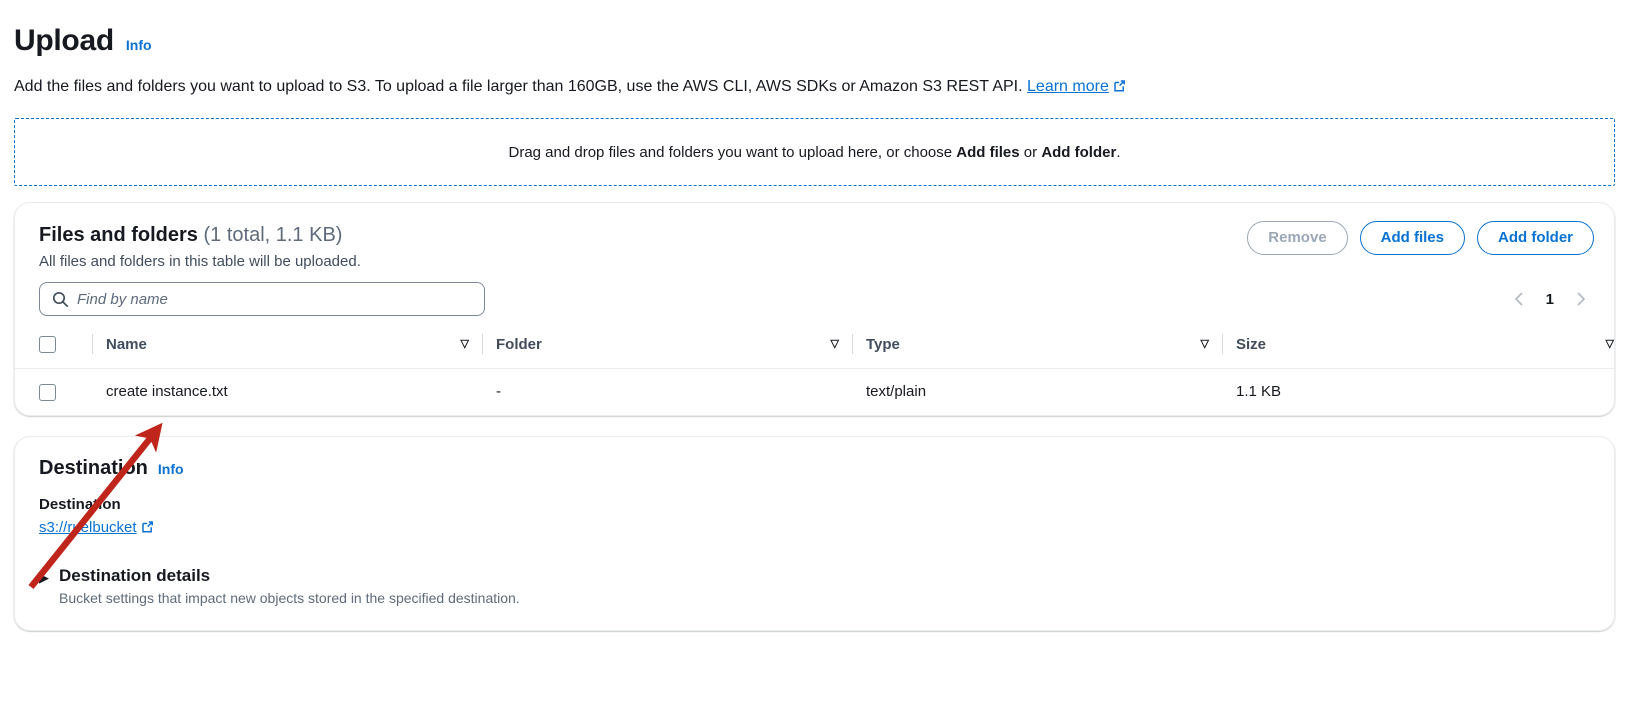 Image resolution: width=1629 pixels, height=704 pixels. What do you see at coordinates (835, 344) in the screenshot?
I see `sort-icon-folder: ▽` at bounding box center [835, 344].